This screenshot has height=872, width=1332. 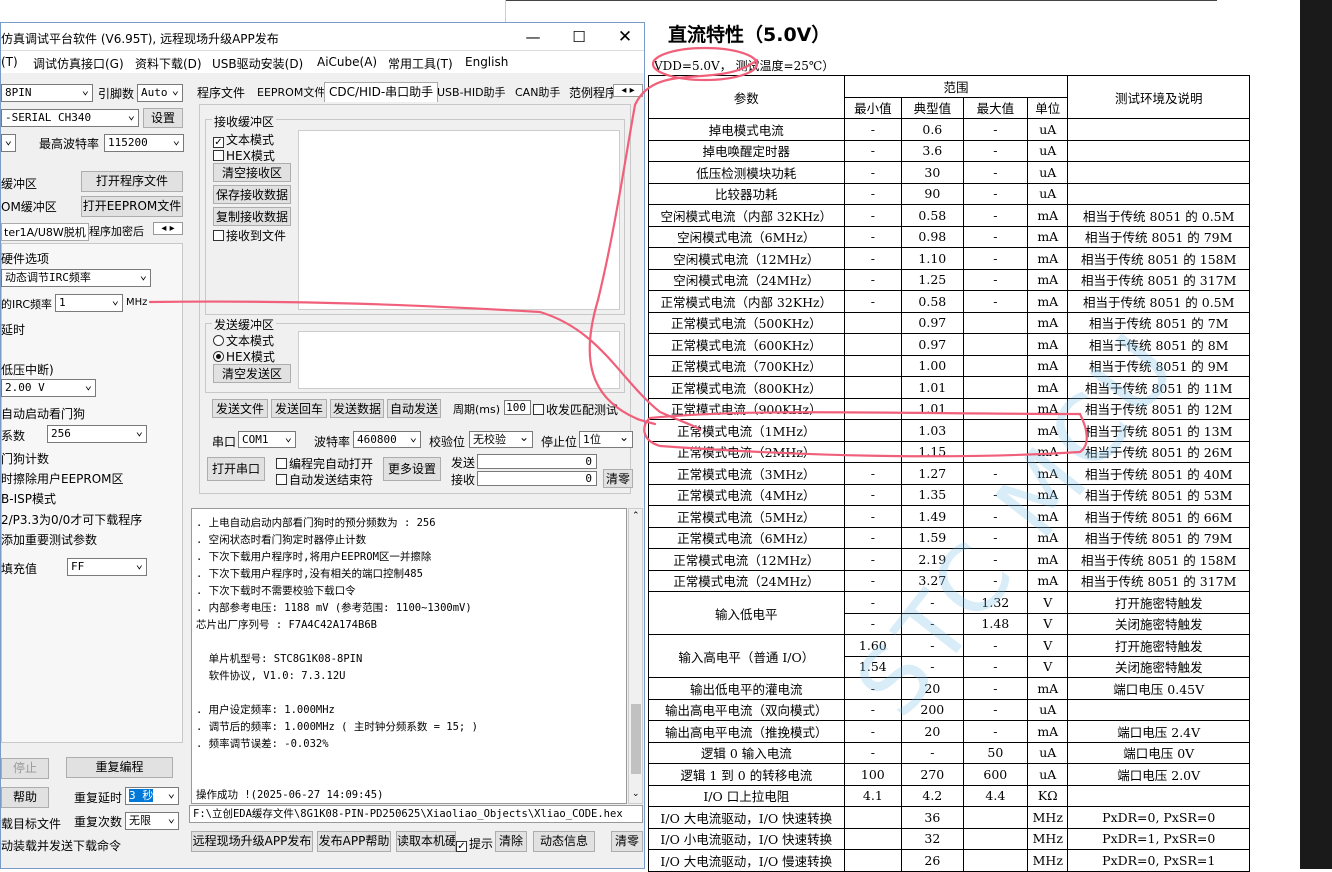 What do you see at coordinates (252, 216) in the screenshot?
I see `rx-copy-button: 复制接收数据` at bounding box center [252, 216].